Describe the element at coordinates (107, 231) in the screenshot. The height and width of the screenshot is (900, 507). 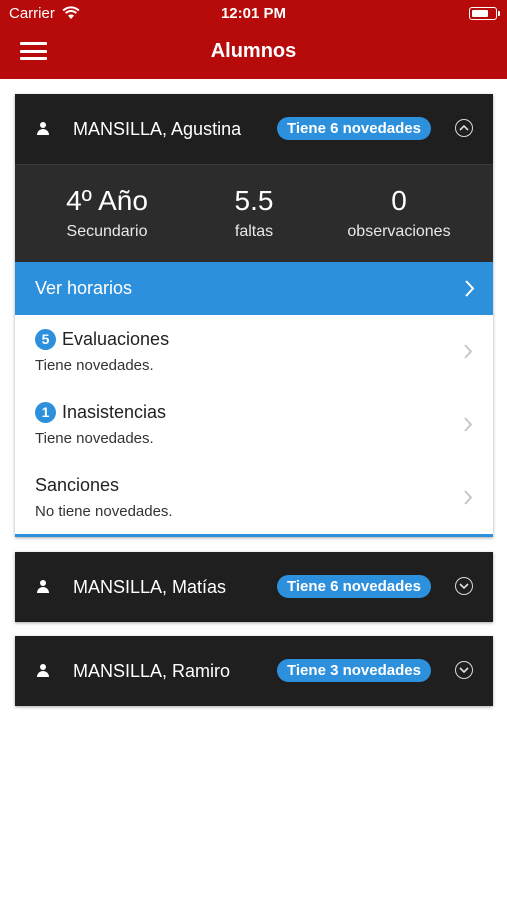
I see `stat-label: Secundario` at that location.